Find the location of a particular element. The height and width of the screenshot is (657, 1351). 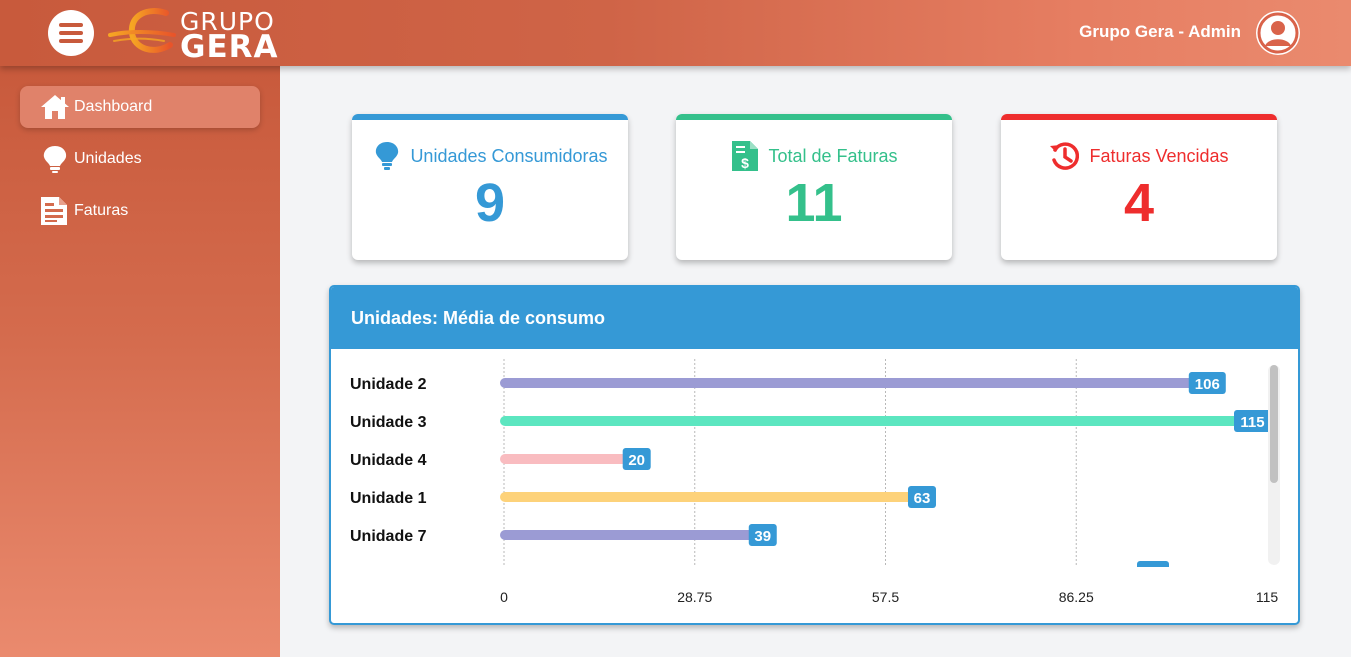

sidebar-item-faturas: Faturas is located at coordinates (140, 211).